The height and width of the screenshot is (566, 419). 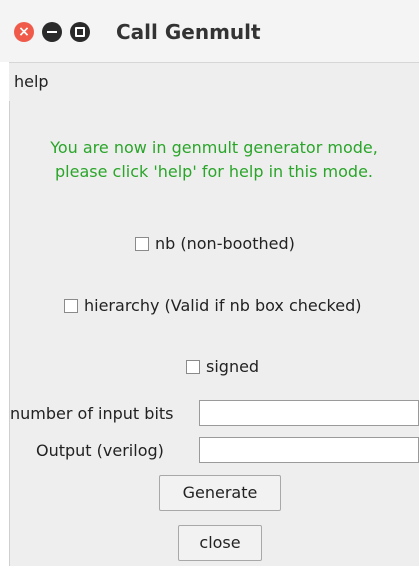 What do you see at coordinates (220, 493) in the screenshot?
I see `generate-button: Generate` at bounding box center [220, 493].